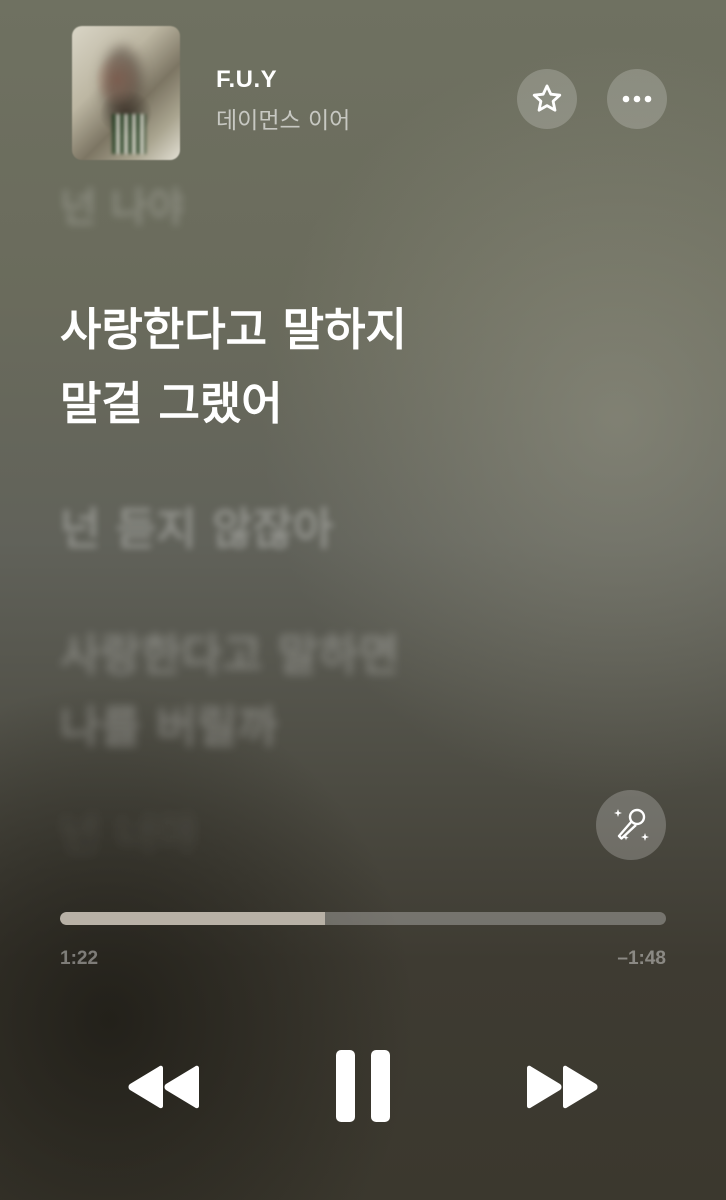 The width and height of the screenshot is (726, 1200). Describe the element at coordinates (380, 367) in the screenshot. I see `lyric-line-current: 사랑한다고 말하지 말걸 그랬어` at that location.